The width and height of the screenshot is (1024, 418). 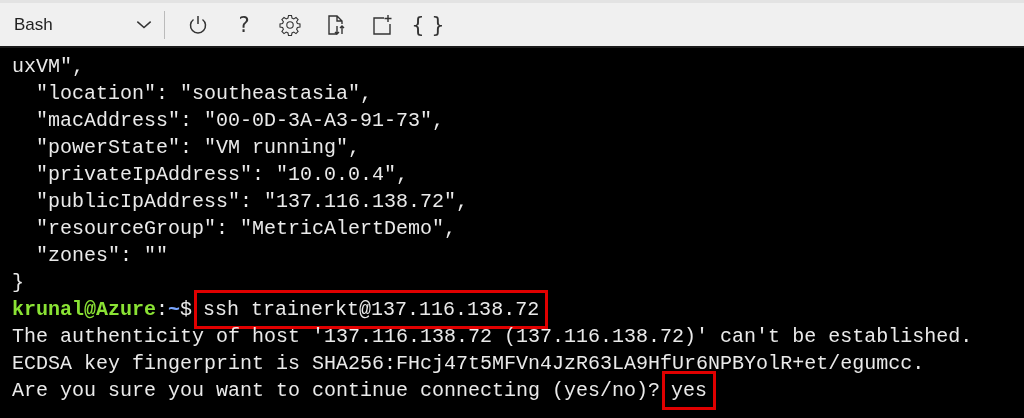 What do you see at coordinates (102, 255) in the screenshot?
I see `terminal-text: "zones": ""` at bounding box center [102, 255].